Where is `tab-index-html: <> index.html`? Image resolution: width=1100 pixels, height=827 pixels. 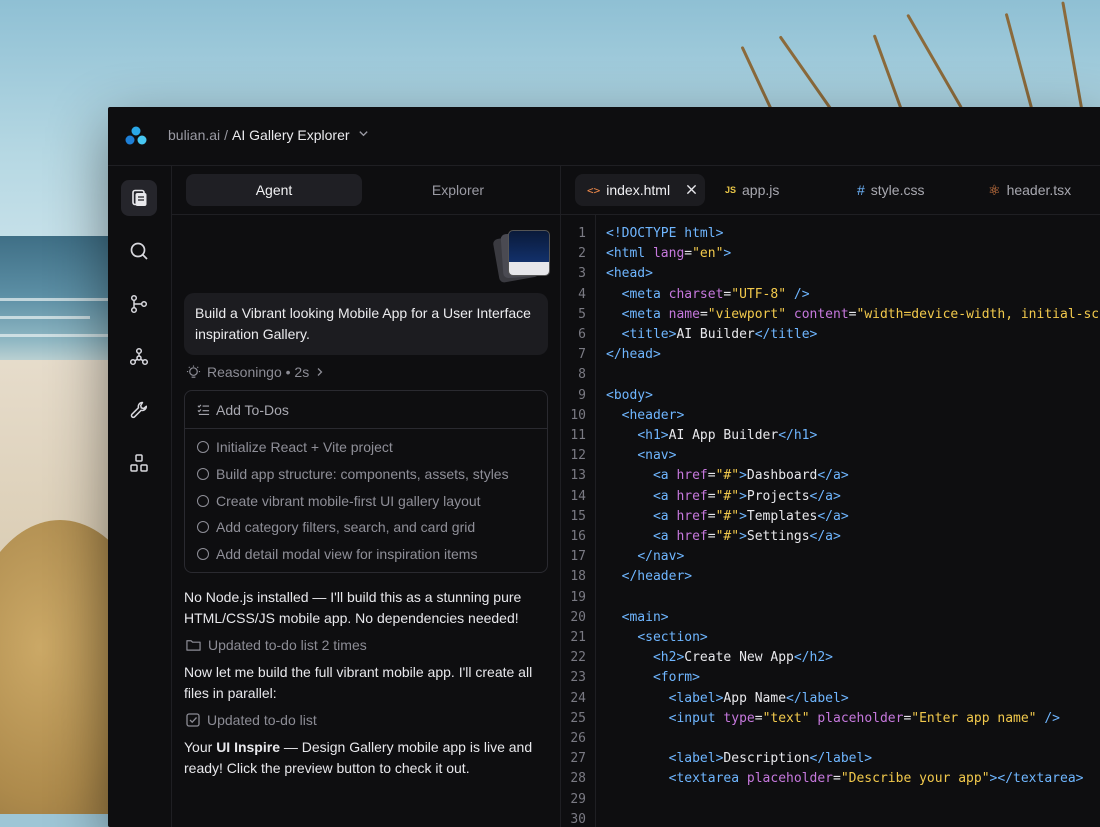 tab-index-html: <> index.html is located at coordinates (640, 190).